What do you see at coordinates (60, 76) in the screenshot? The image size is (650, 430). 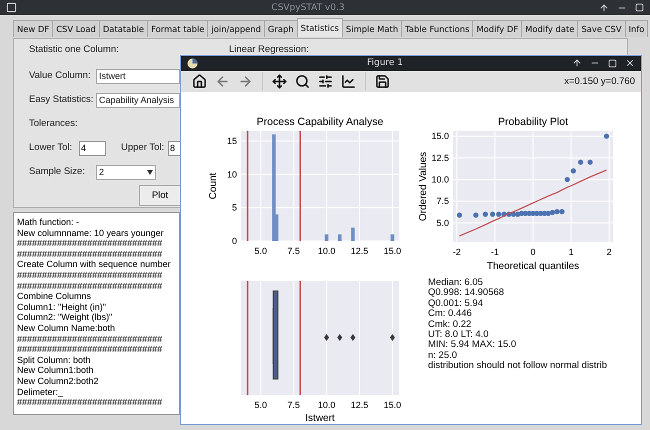 I see `field-label: Value Column:` at bounding box center [60, 76].